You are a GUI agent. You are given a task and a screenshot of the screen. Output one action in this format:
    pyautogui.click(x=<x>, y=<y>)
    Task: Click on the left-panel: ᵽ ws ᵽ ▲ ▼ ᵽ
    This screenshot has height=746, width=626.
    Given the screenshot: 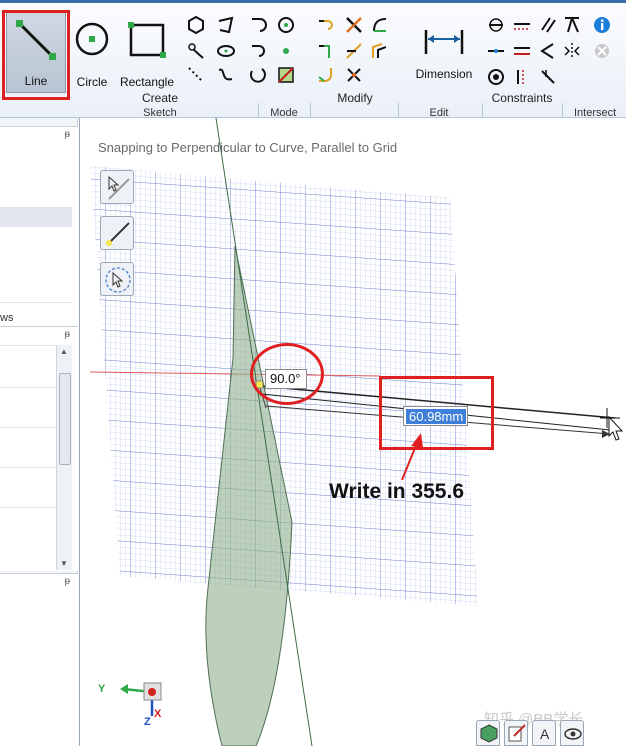 What is the action you would take?
    pyautogui.click(x=39, y=432)
    